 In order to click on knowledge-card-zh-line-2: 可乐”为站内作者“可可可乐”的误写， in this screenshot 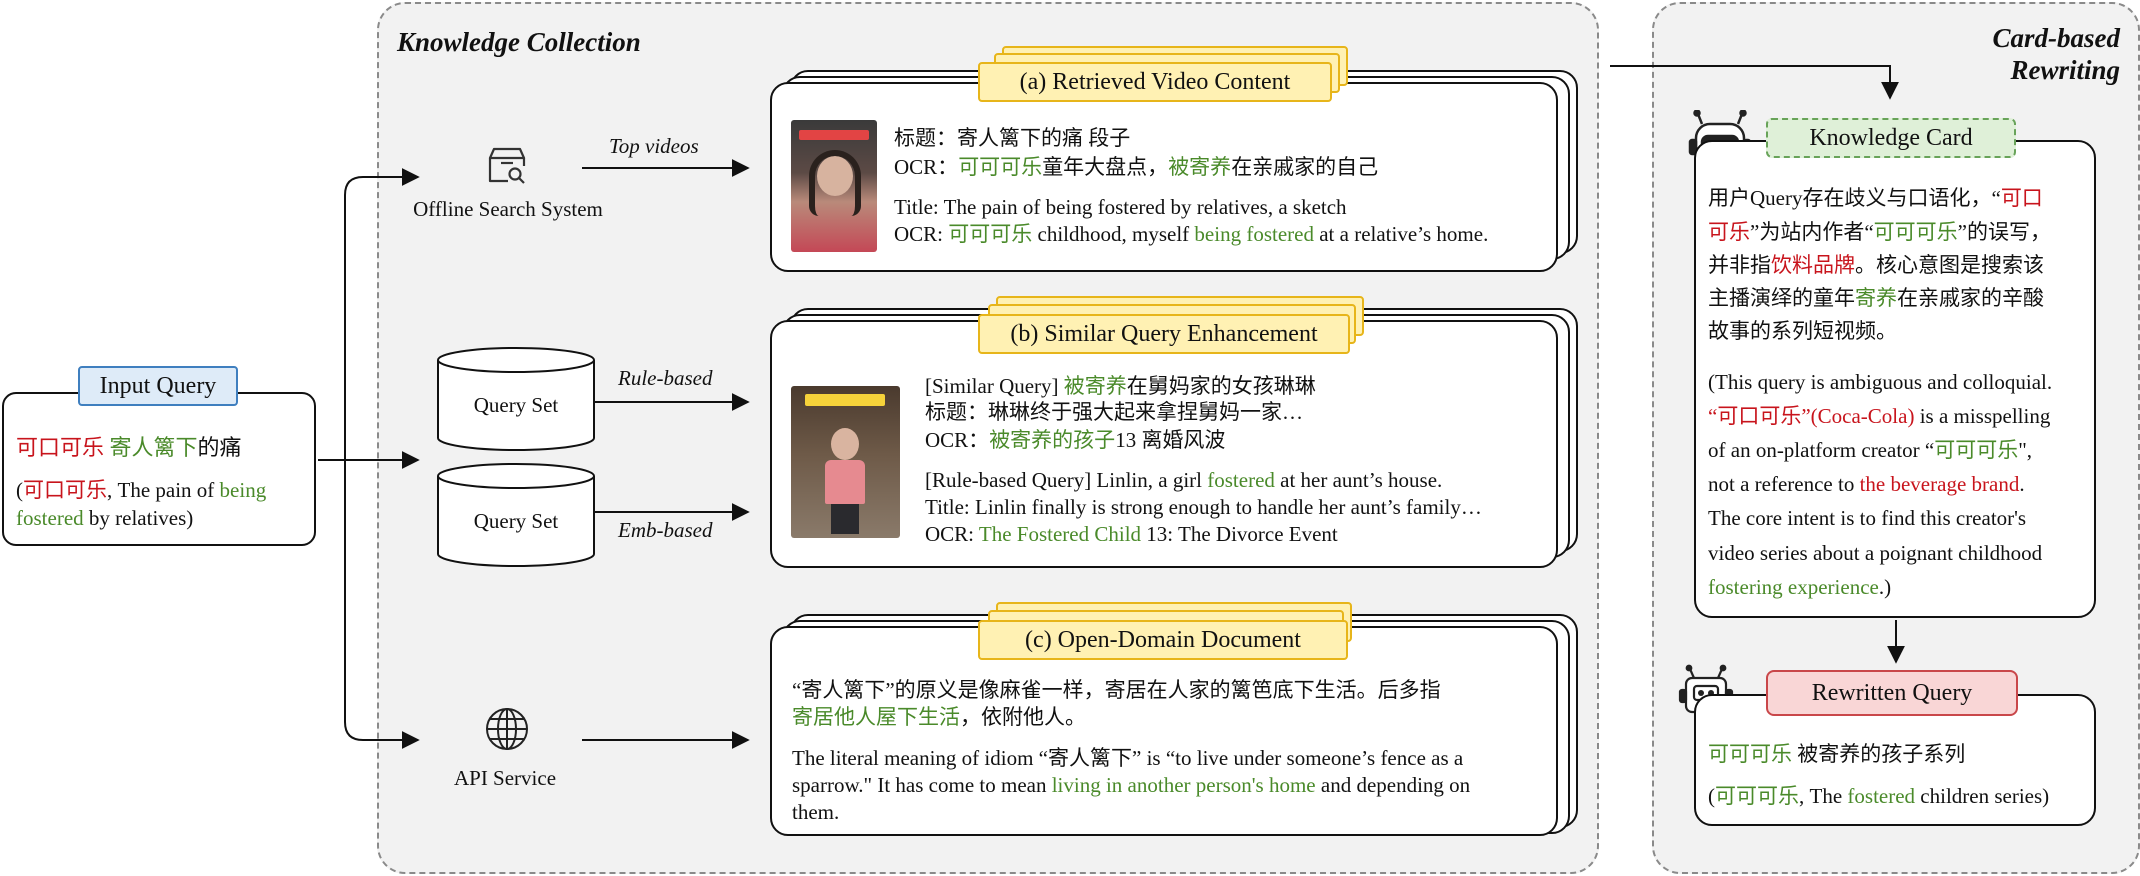, I will do `click(1879, 232)`.